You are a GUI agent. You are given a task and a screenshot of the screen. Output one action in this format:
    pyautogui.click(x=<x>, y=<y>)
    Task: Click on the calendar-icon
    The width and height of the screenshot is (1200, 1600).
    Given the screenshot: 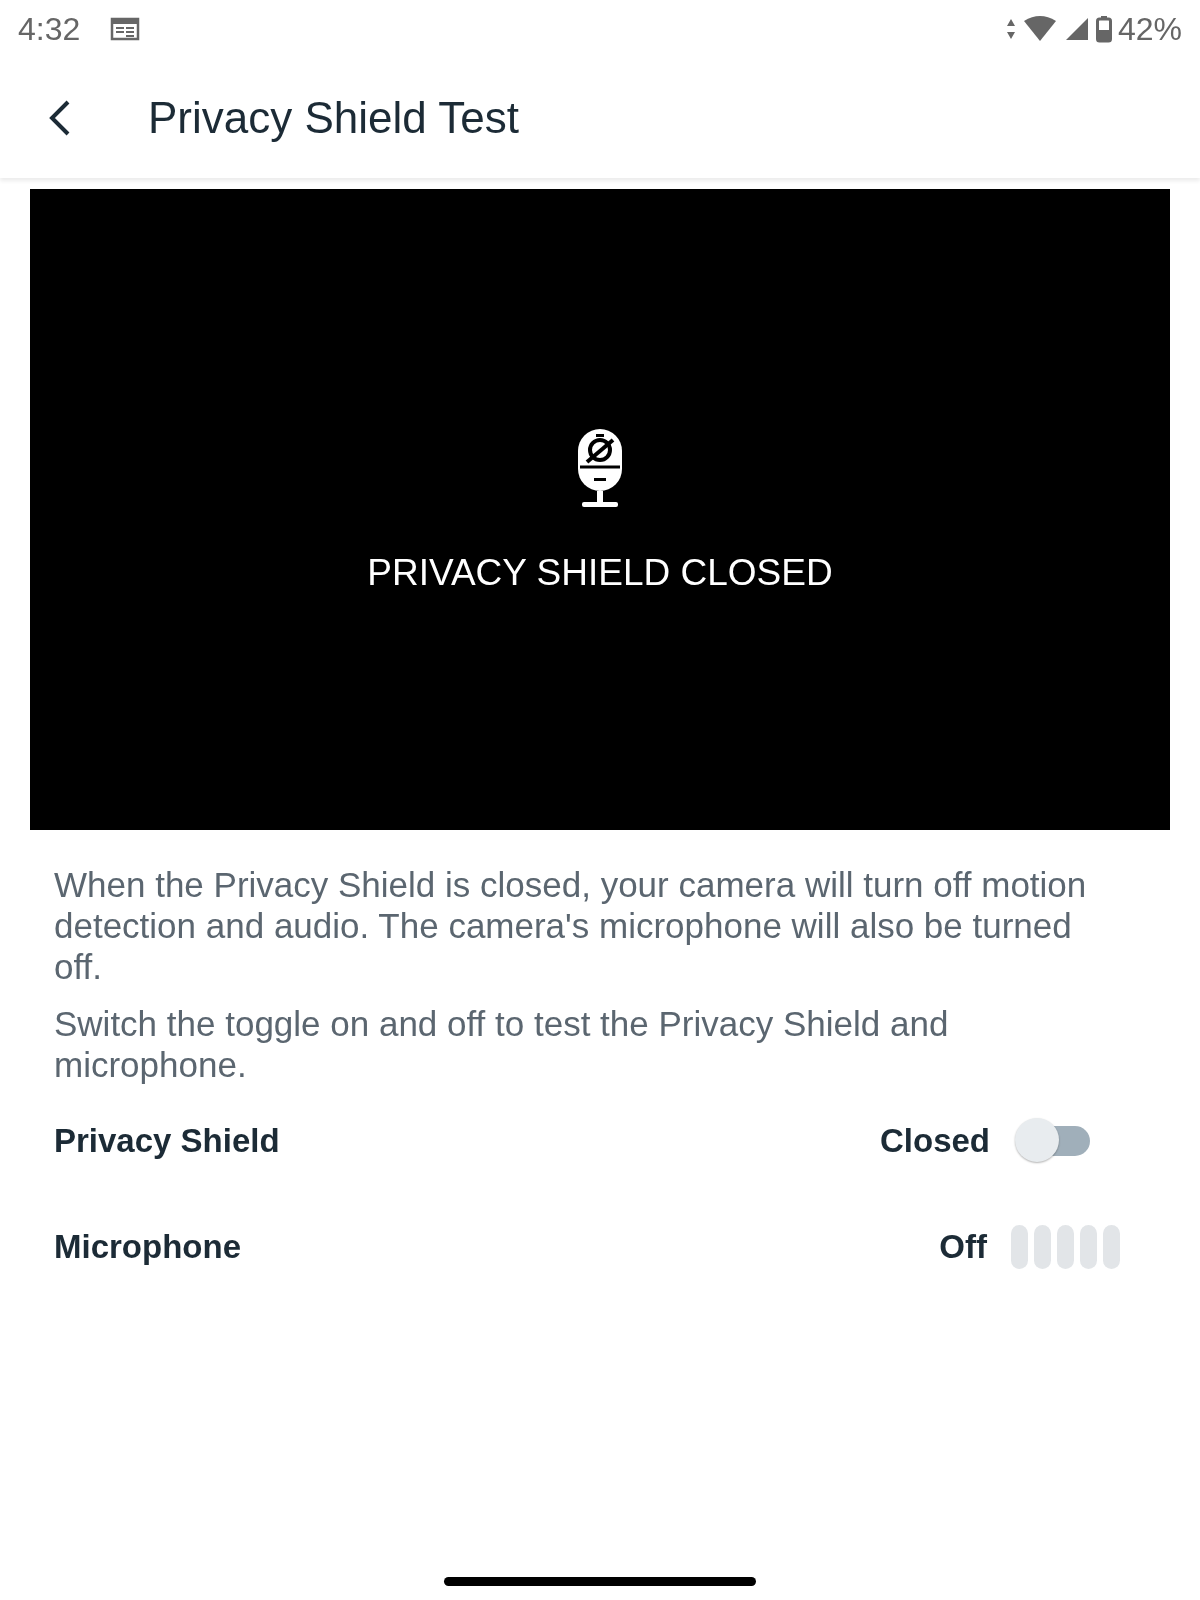 What is the action you would take?
    pyautogui.click(x=125, y=29)
    